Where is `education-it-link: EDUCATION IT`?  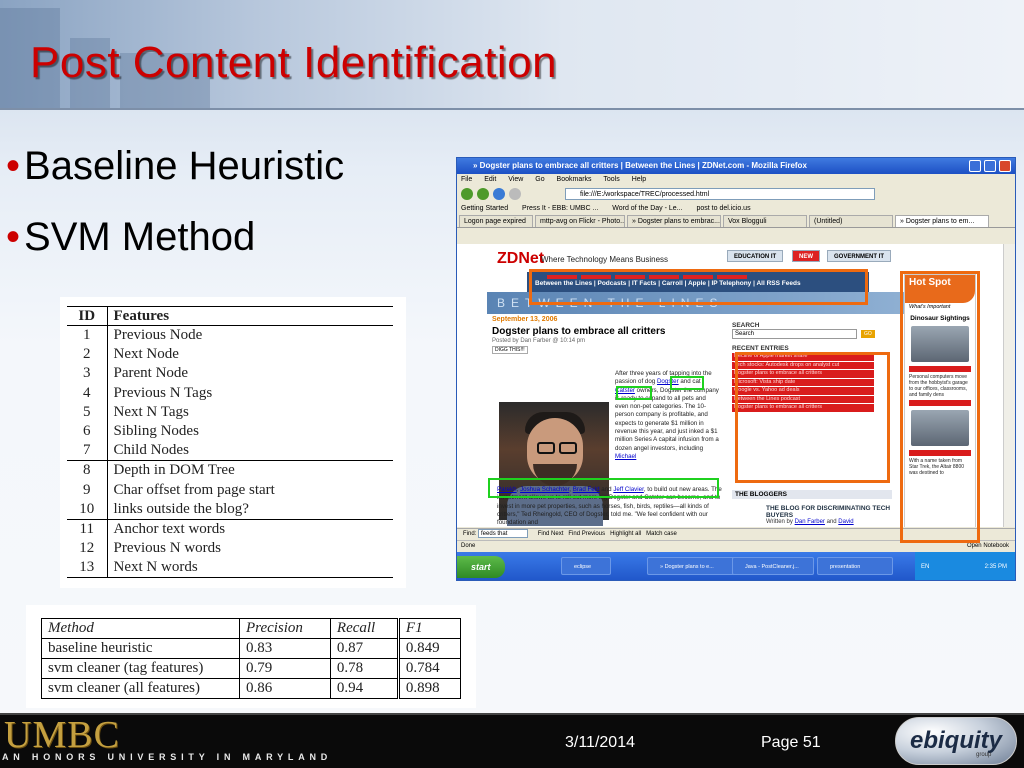 education-it-link: EDUCATION IT is located at coordinates (755, 256).